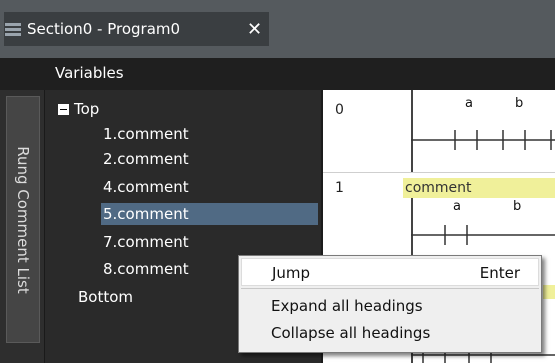 The image size is (555, 363). What do you see at coordinates (63, 109) in the screenshot?
I see `collapse-icon` at bounding box center [63, 109].